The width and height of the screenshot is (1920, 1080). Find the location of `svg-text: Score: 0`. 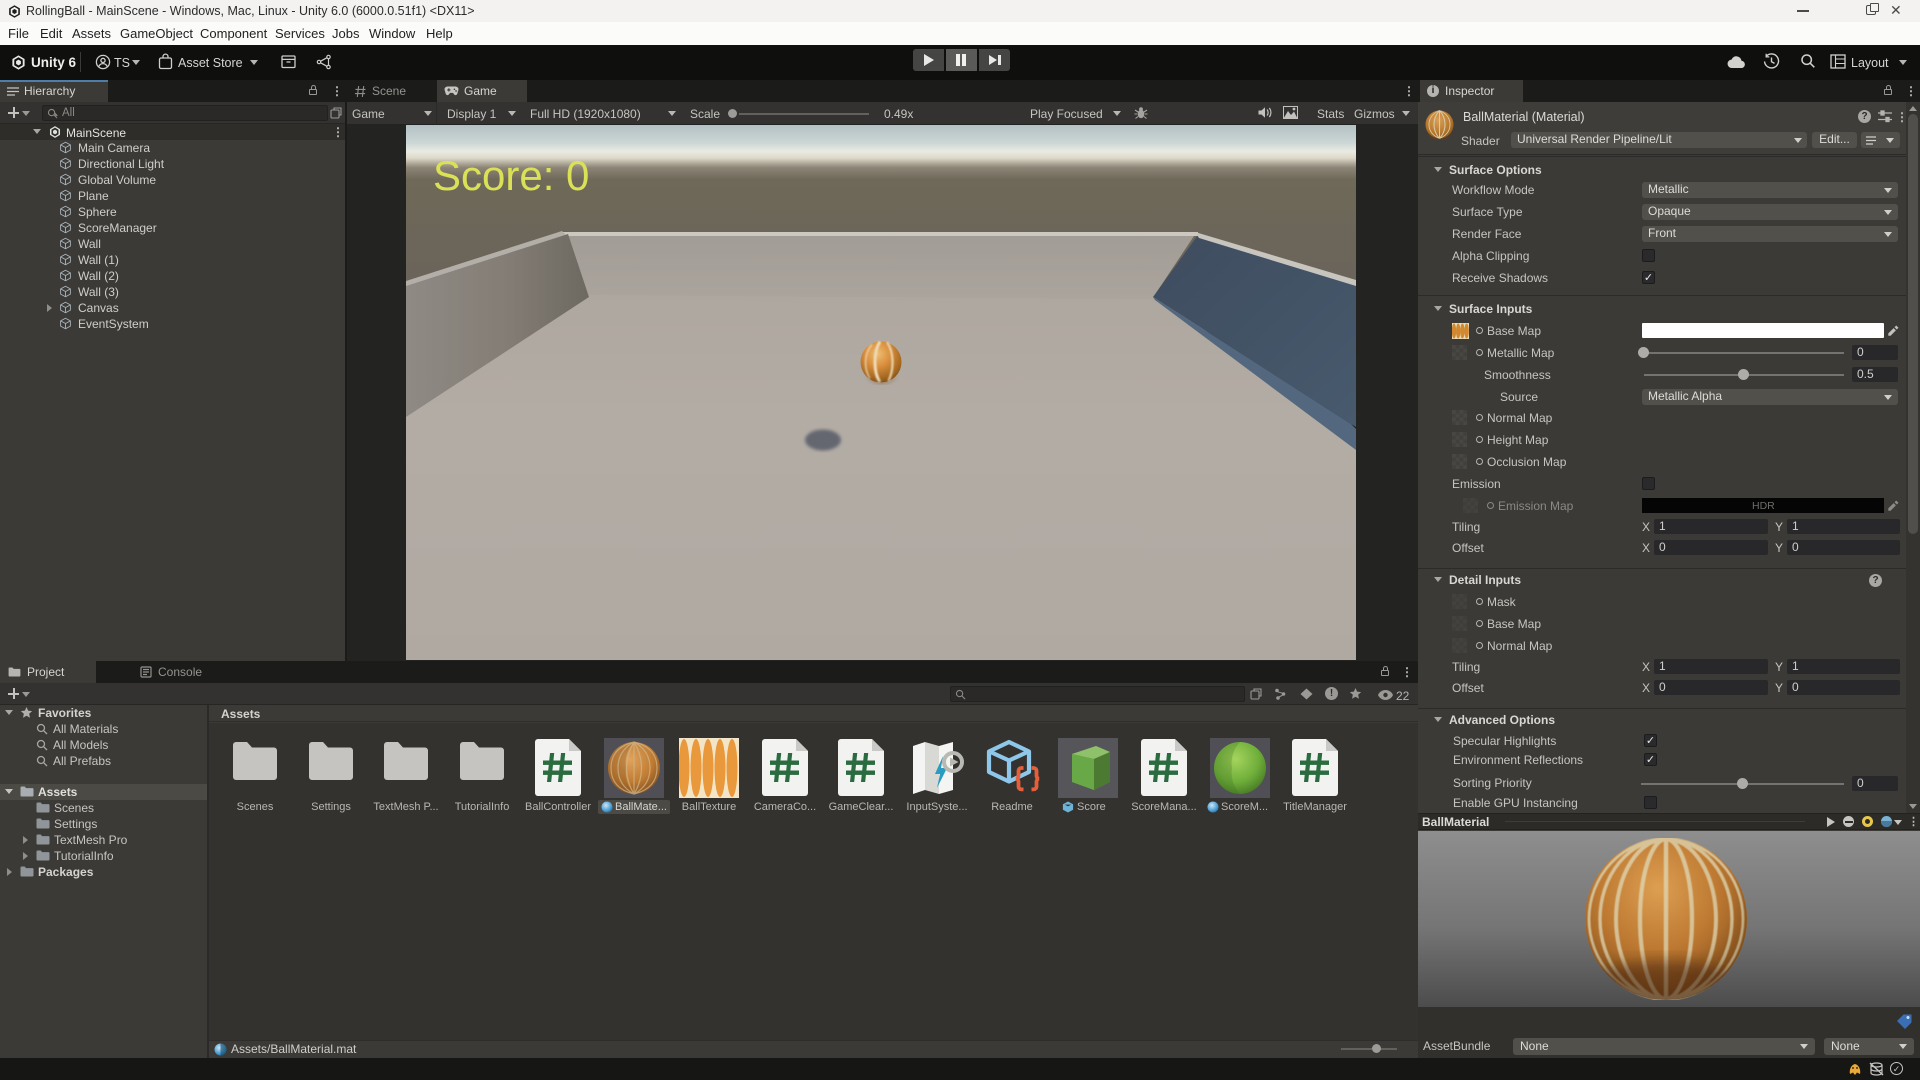

svg-text: Score: 0 is located at coordinates (511, 175).